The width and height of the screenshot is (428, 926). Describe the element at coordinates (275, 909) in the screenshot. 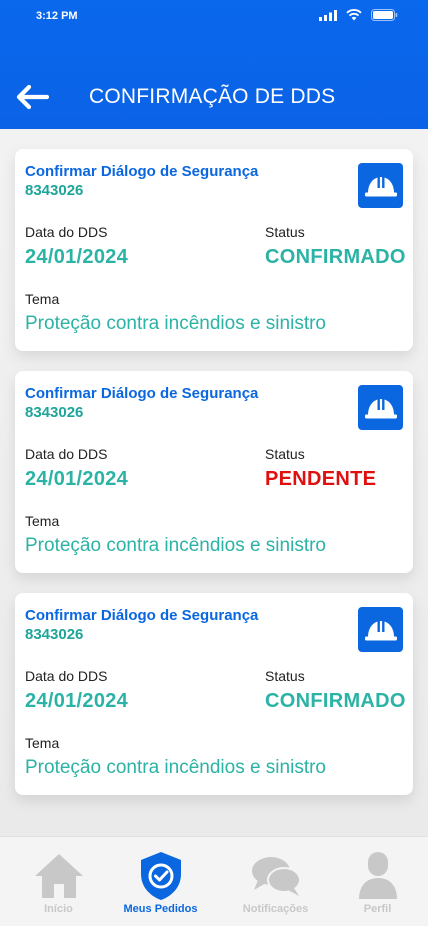

I see `tab-label: Notificações` at that location.